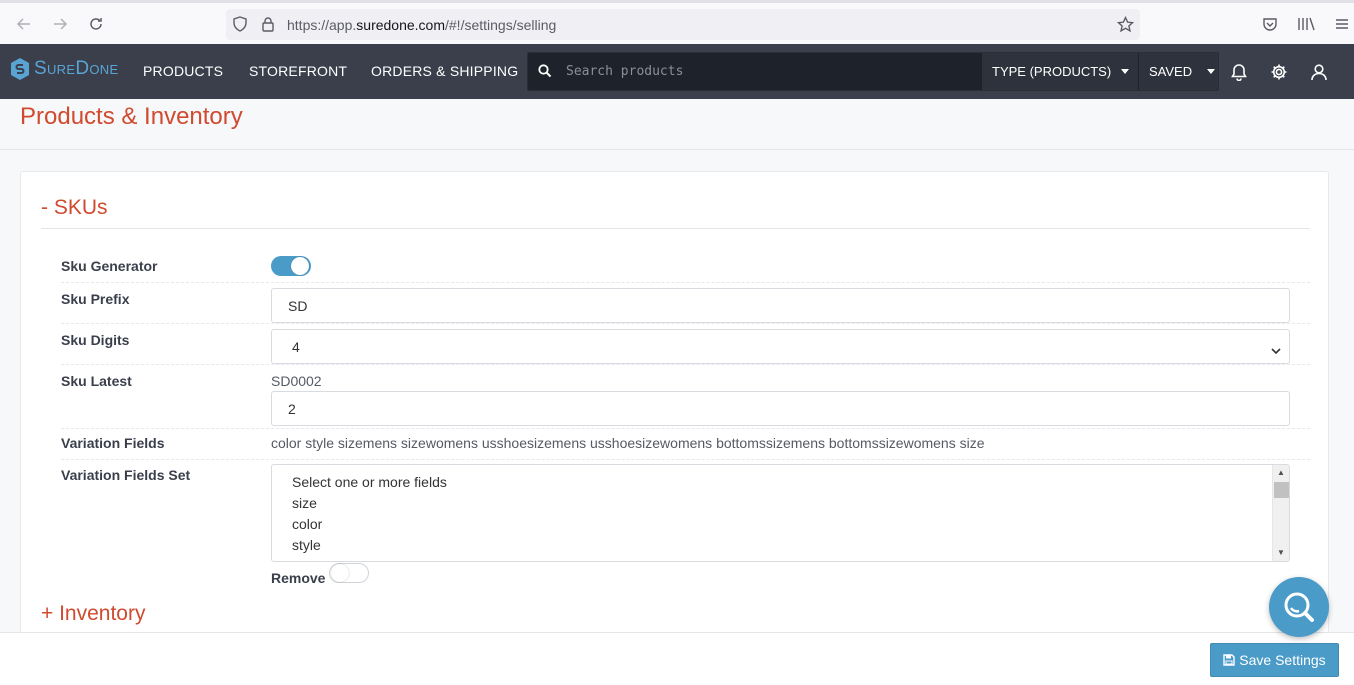 Image resolution: width=1354 pixels, height=685 pixels. What do you see at coordinates (677, 124) in the screenshot?
I see `page-title-bar: Products & Inventory` at bounding box center [677, 124].